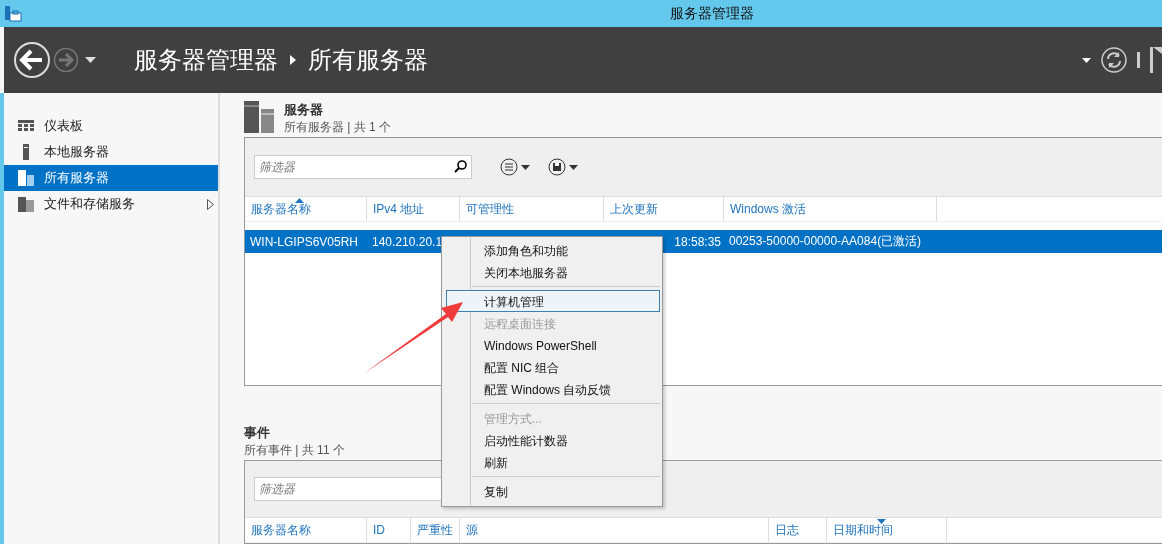  What do you see at coordinates (303, 110) in the screenshot?
I see `section-title: 服务器` at bounding box center [303, 110].